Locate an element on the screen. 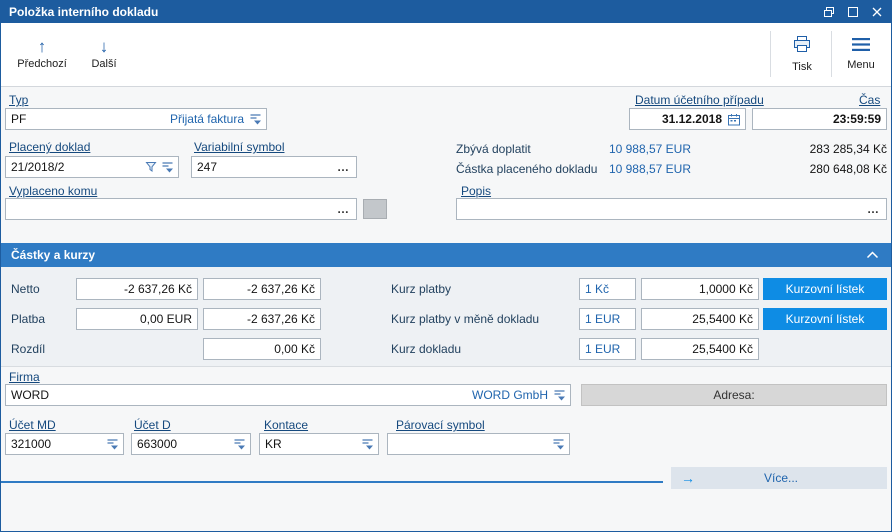 This screenshot has height=532, width=892. remaining-to-pay-label: Zbývá doplatit is located at coordinates (493, 149).